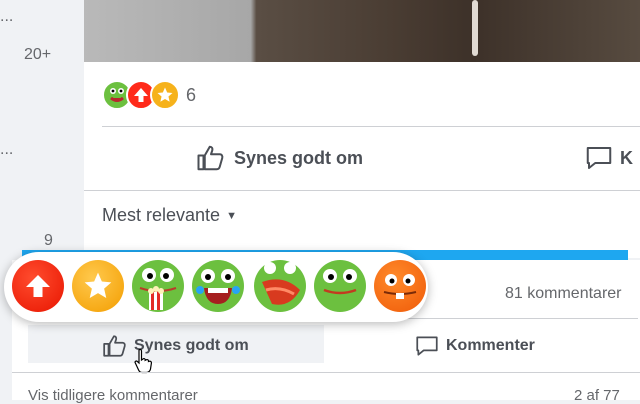 The width and height of the screenshot is (640, 404). I want to click on comment-sort-dropdown: Mest relevante ▼, so click(169, 215).